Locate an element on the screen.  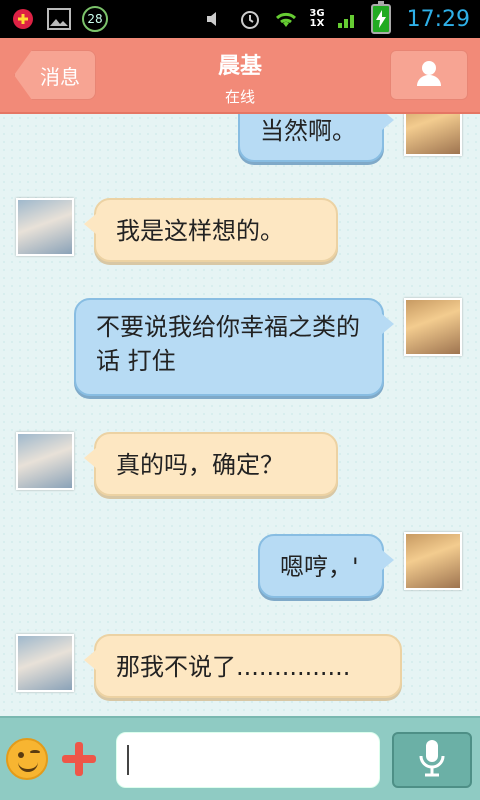
microphone-icon is located at coordinates (432, 760).